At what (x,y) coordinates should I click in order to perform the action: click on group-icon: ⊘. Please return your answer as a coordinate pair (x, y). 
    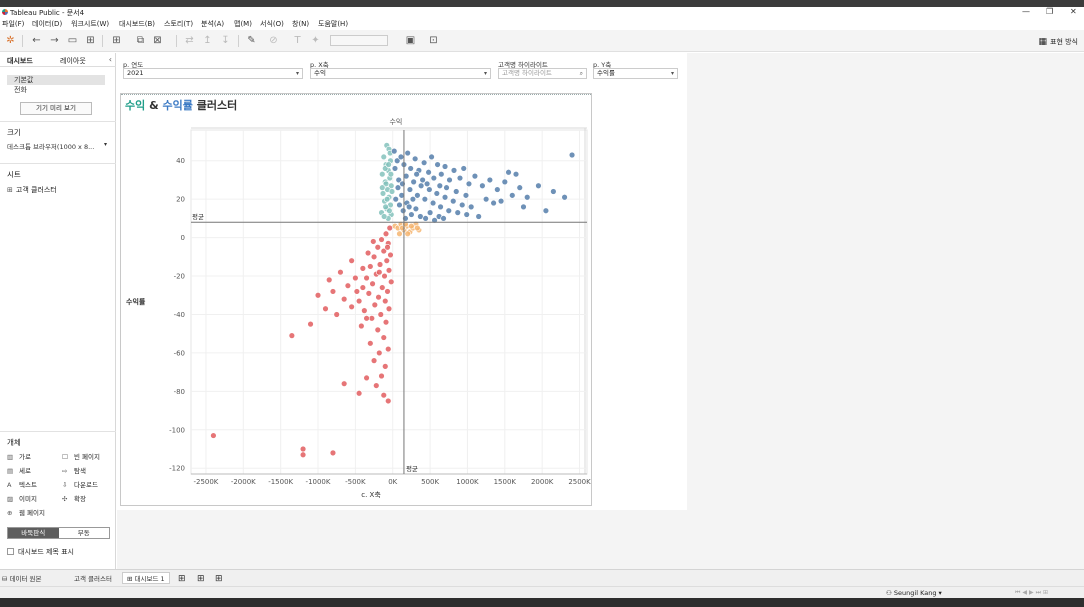
    Looking at the image, I should click on (273, 40).